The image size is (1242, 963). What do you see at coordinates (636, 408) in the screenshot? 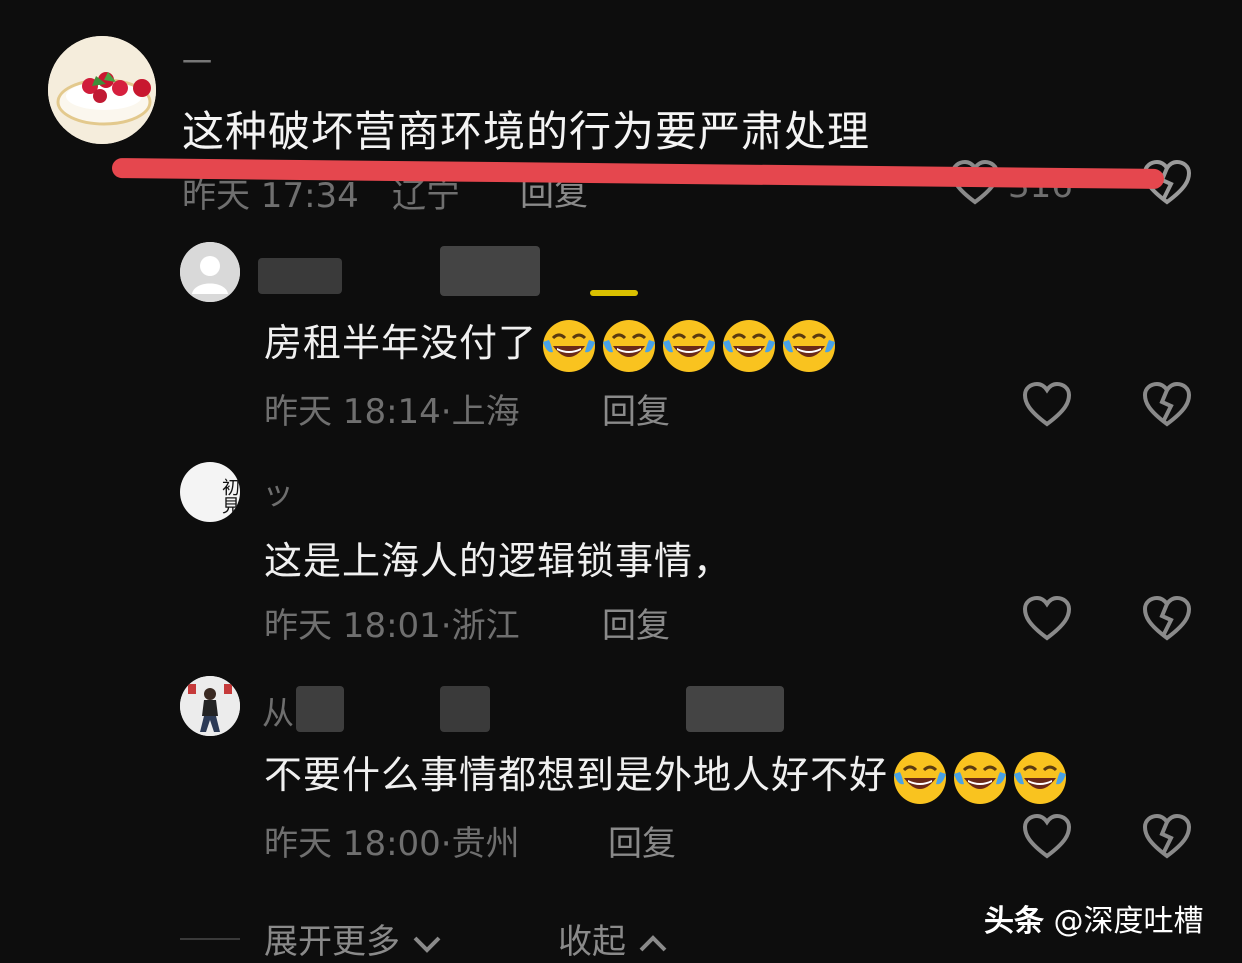
I see `reply-1-reply-button: 回复` at bounding box center [636, 408].